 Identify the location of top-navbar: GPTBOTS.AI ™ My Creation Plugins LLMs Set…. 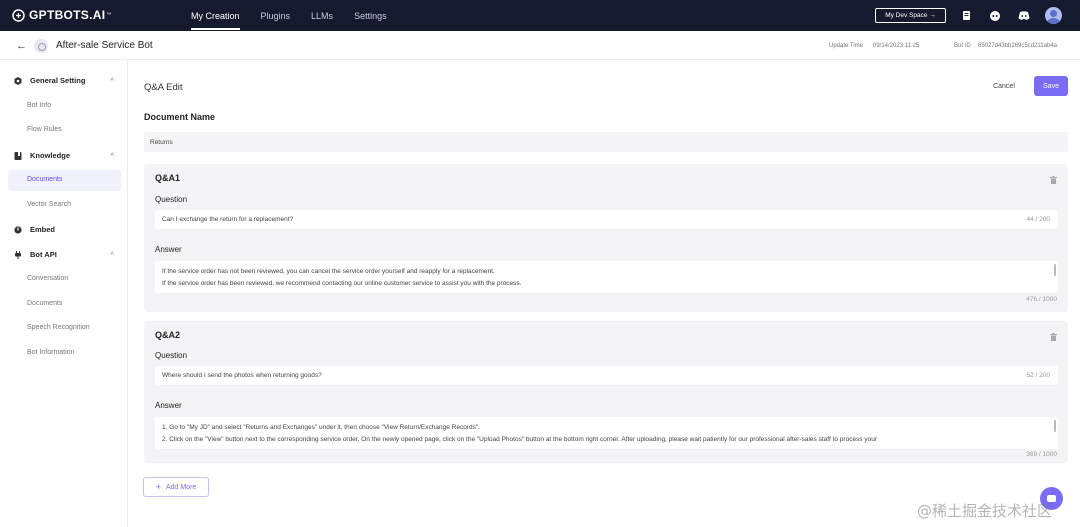
(540, 15).